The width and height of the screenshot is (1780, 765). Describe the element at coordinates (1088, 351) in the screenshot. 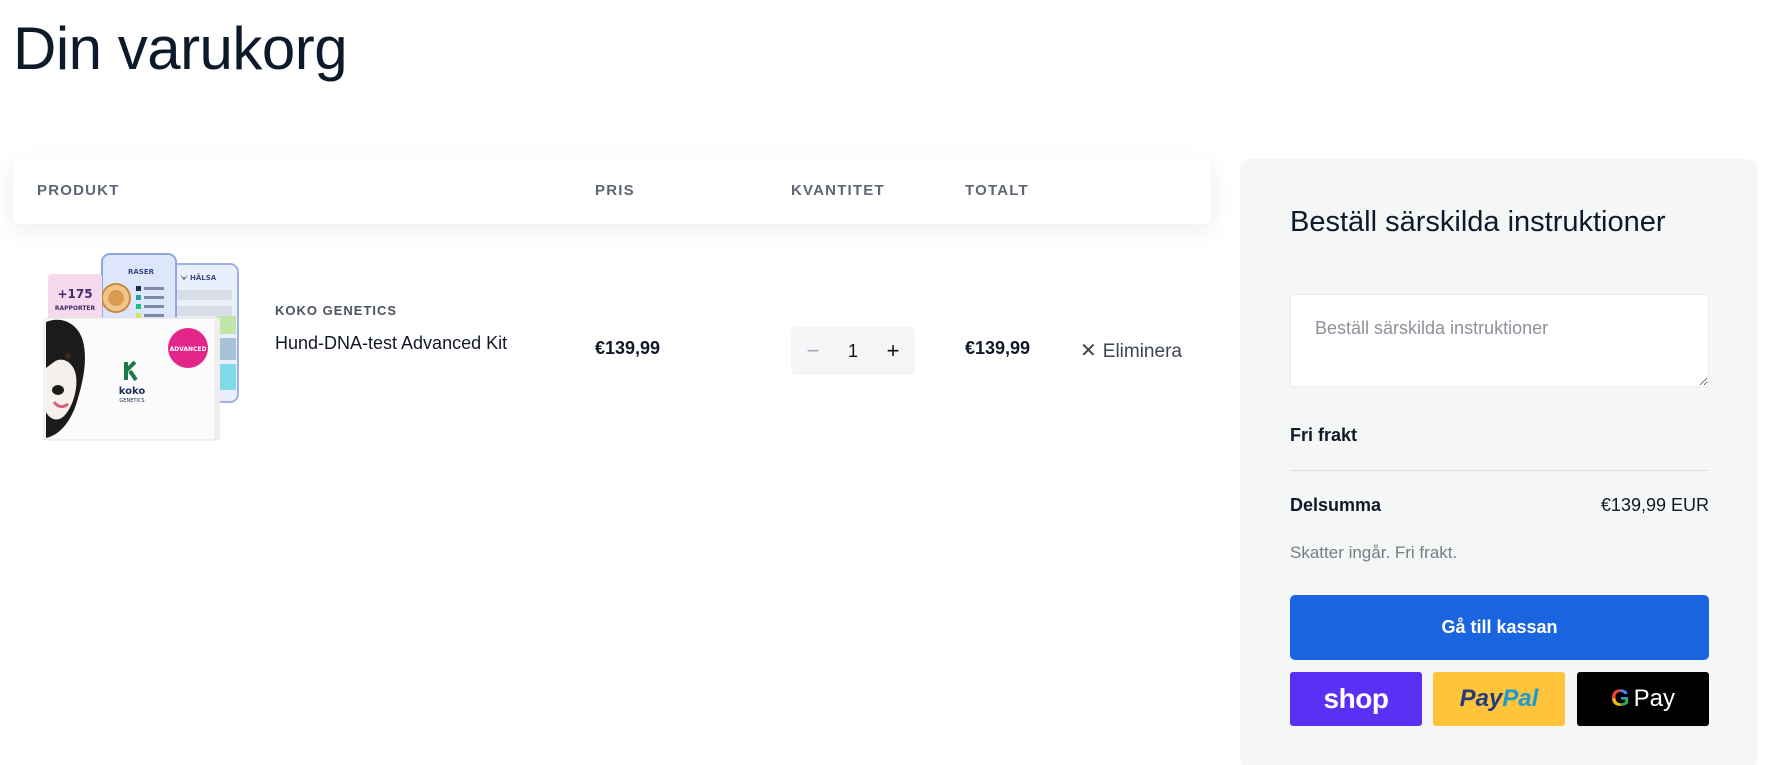

I see `close-icon: ✕` at that location.